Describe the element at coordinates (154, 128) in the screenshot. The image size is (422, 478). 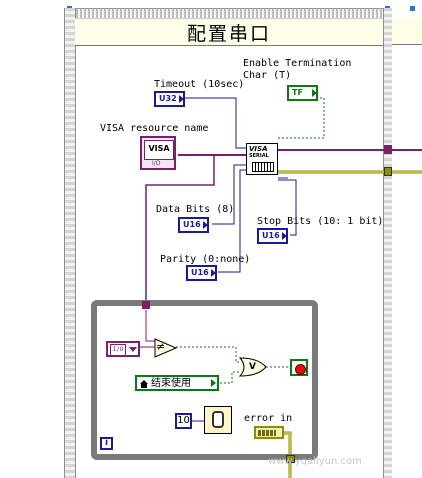
I see `visa-resource-label: VISA resource name` at that location.